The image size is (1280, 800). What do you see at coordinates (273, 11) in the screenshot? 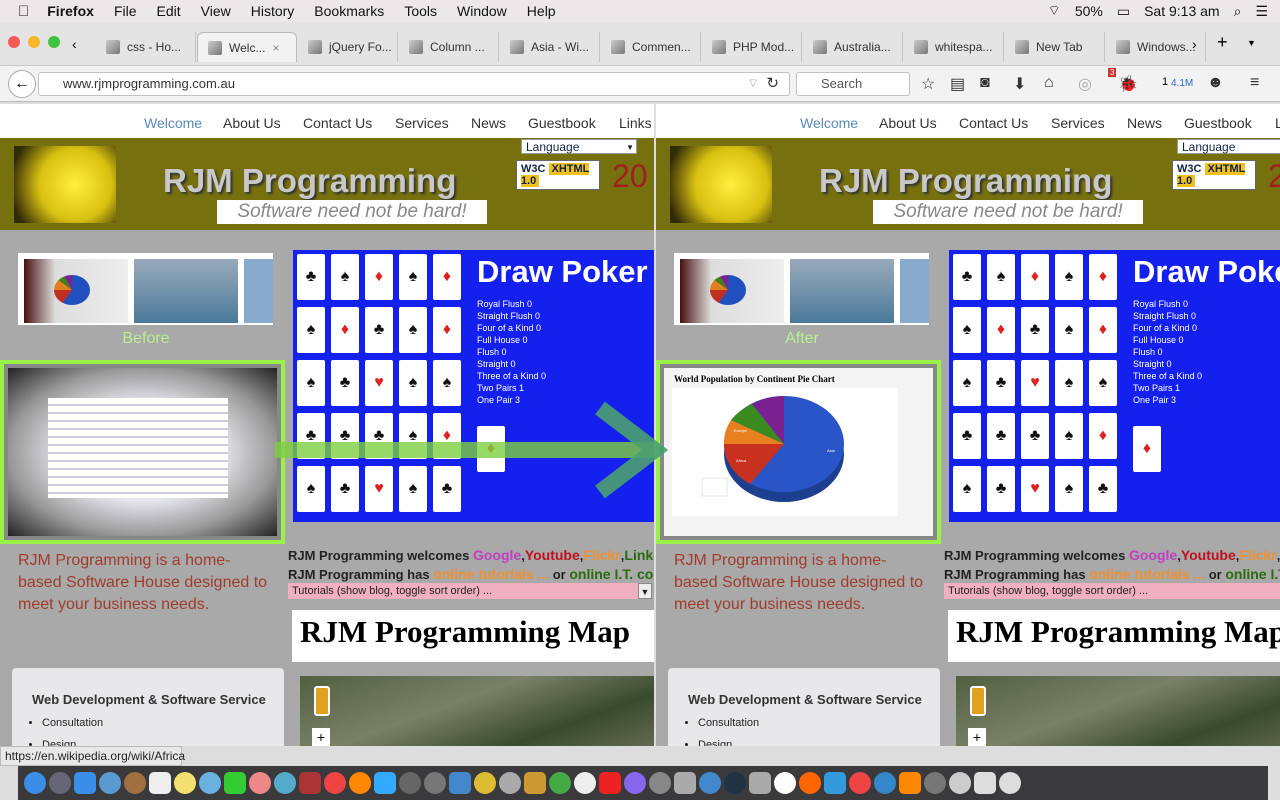
I see `menu-history: History` at bounding box center [273, 11].